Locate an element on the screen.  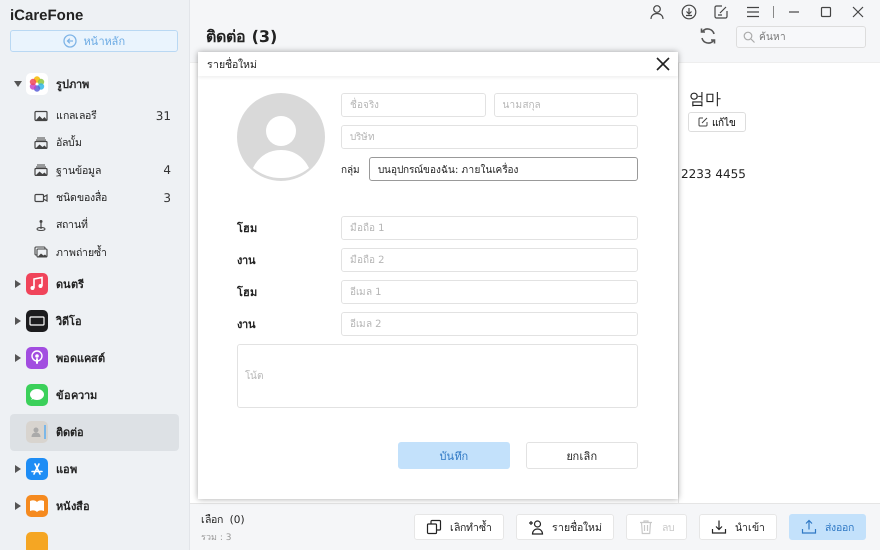
dialog-title: รายชื่อใหม่ is located at coordinates (232, 64).